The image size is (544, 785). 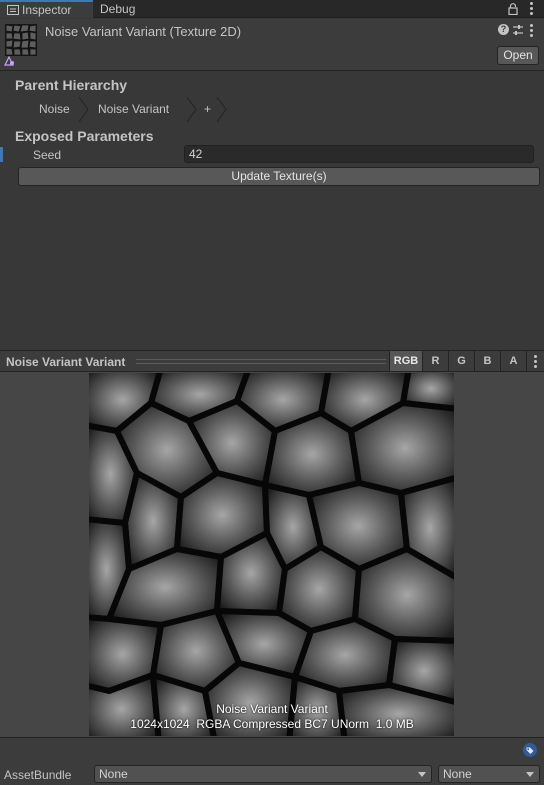 I want to click on open-button: Open, so click(x=518, y=55).